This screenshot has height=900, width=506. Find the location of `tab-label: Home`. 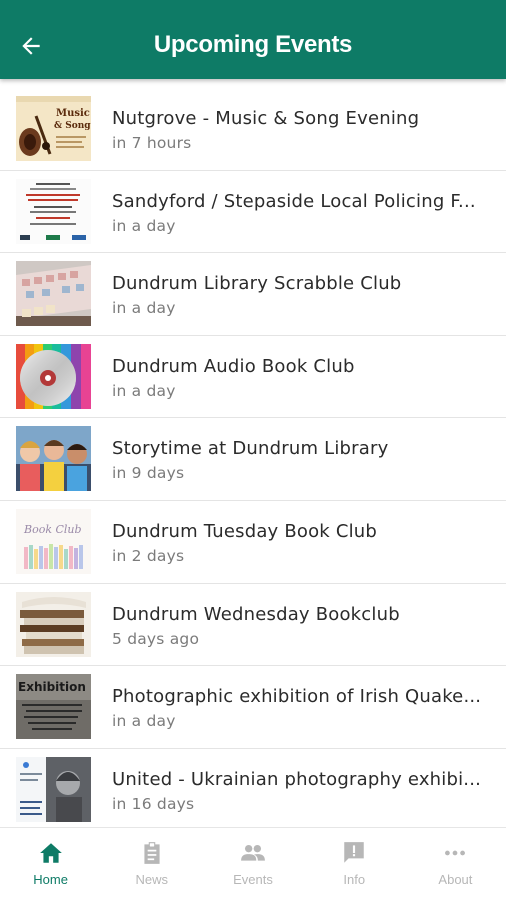

tab-label: Home is located at coordinates (50, 879).